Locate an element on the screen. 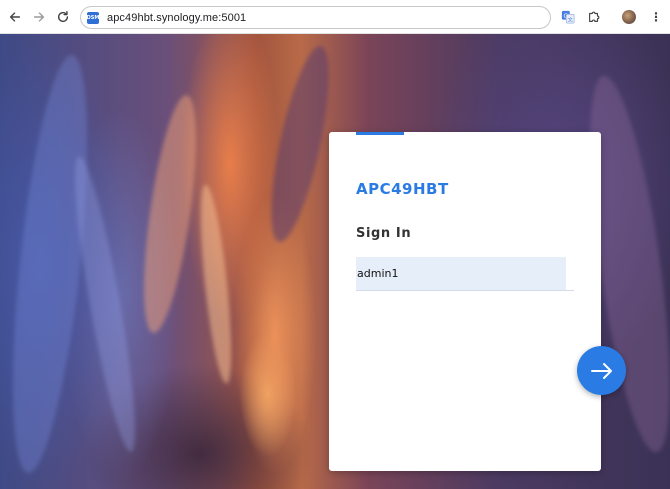 The image size is (670, 489). server-hostname: APC49HBT is located at coordinates (402, 189).